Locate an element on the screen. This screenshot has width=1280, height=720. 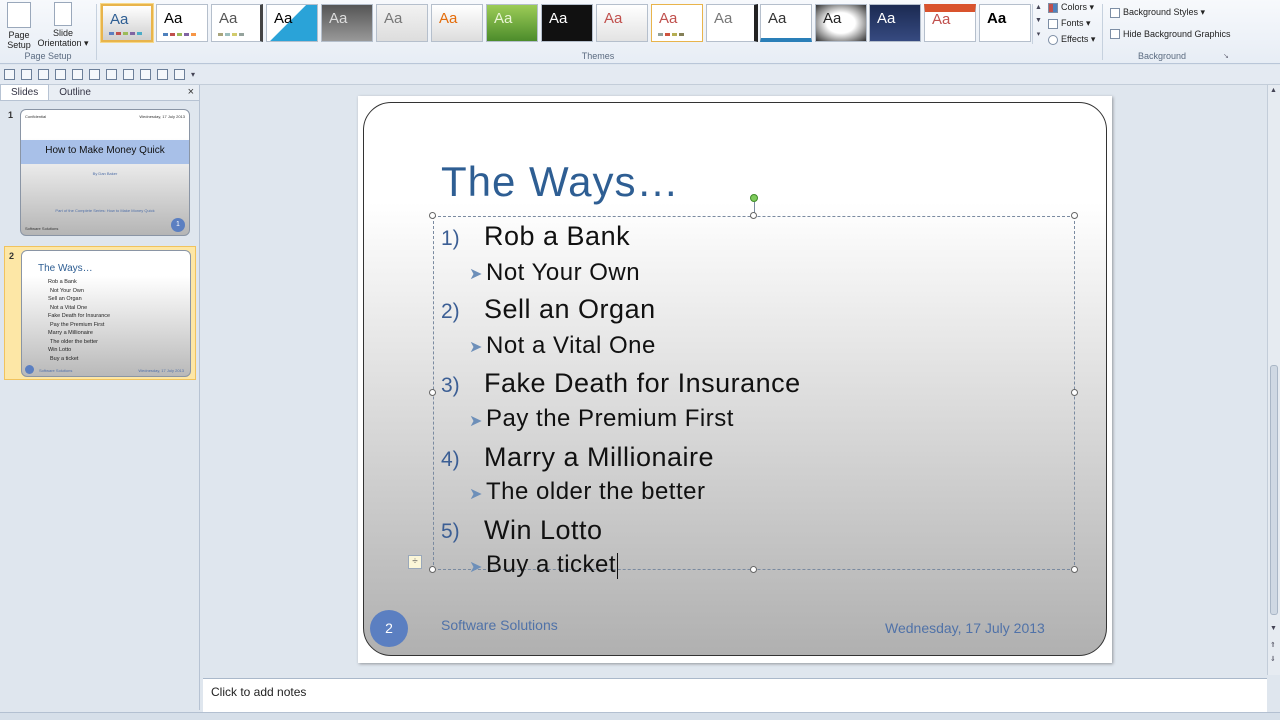
list-number: 2) is located at coordinates (450, 311).